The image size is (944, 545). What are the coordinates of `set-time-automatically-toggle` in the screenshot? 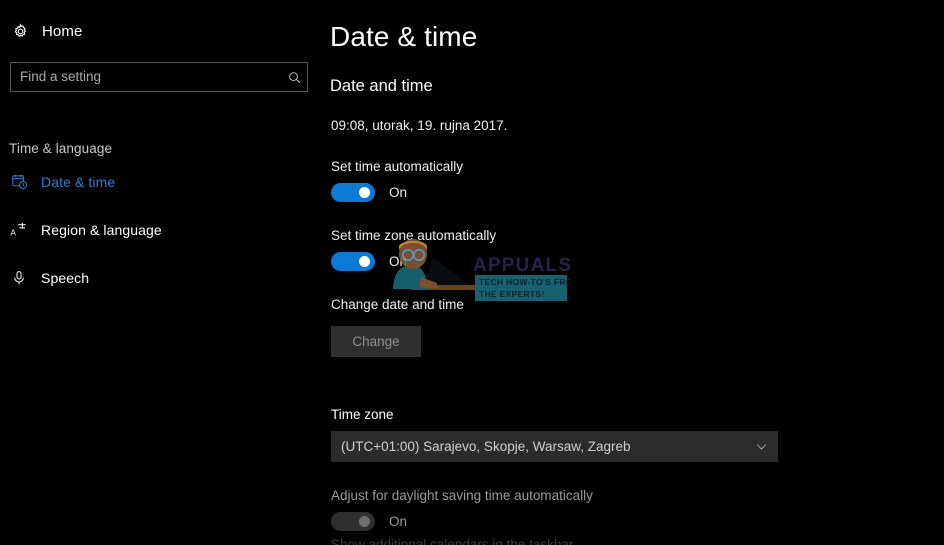 It's located at (353, 192).